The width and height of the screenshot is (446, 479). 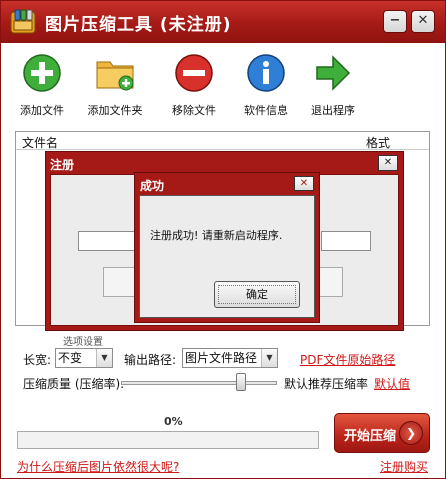 I want to click on message-text: 注册成功! 请重新启动程序., so click(x=216, y=235).